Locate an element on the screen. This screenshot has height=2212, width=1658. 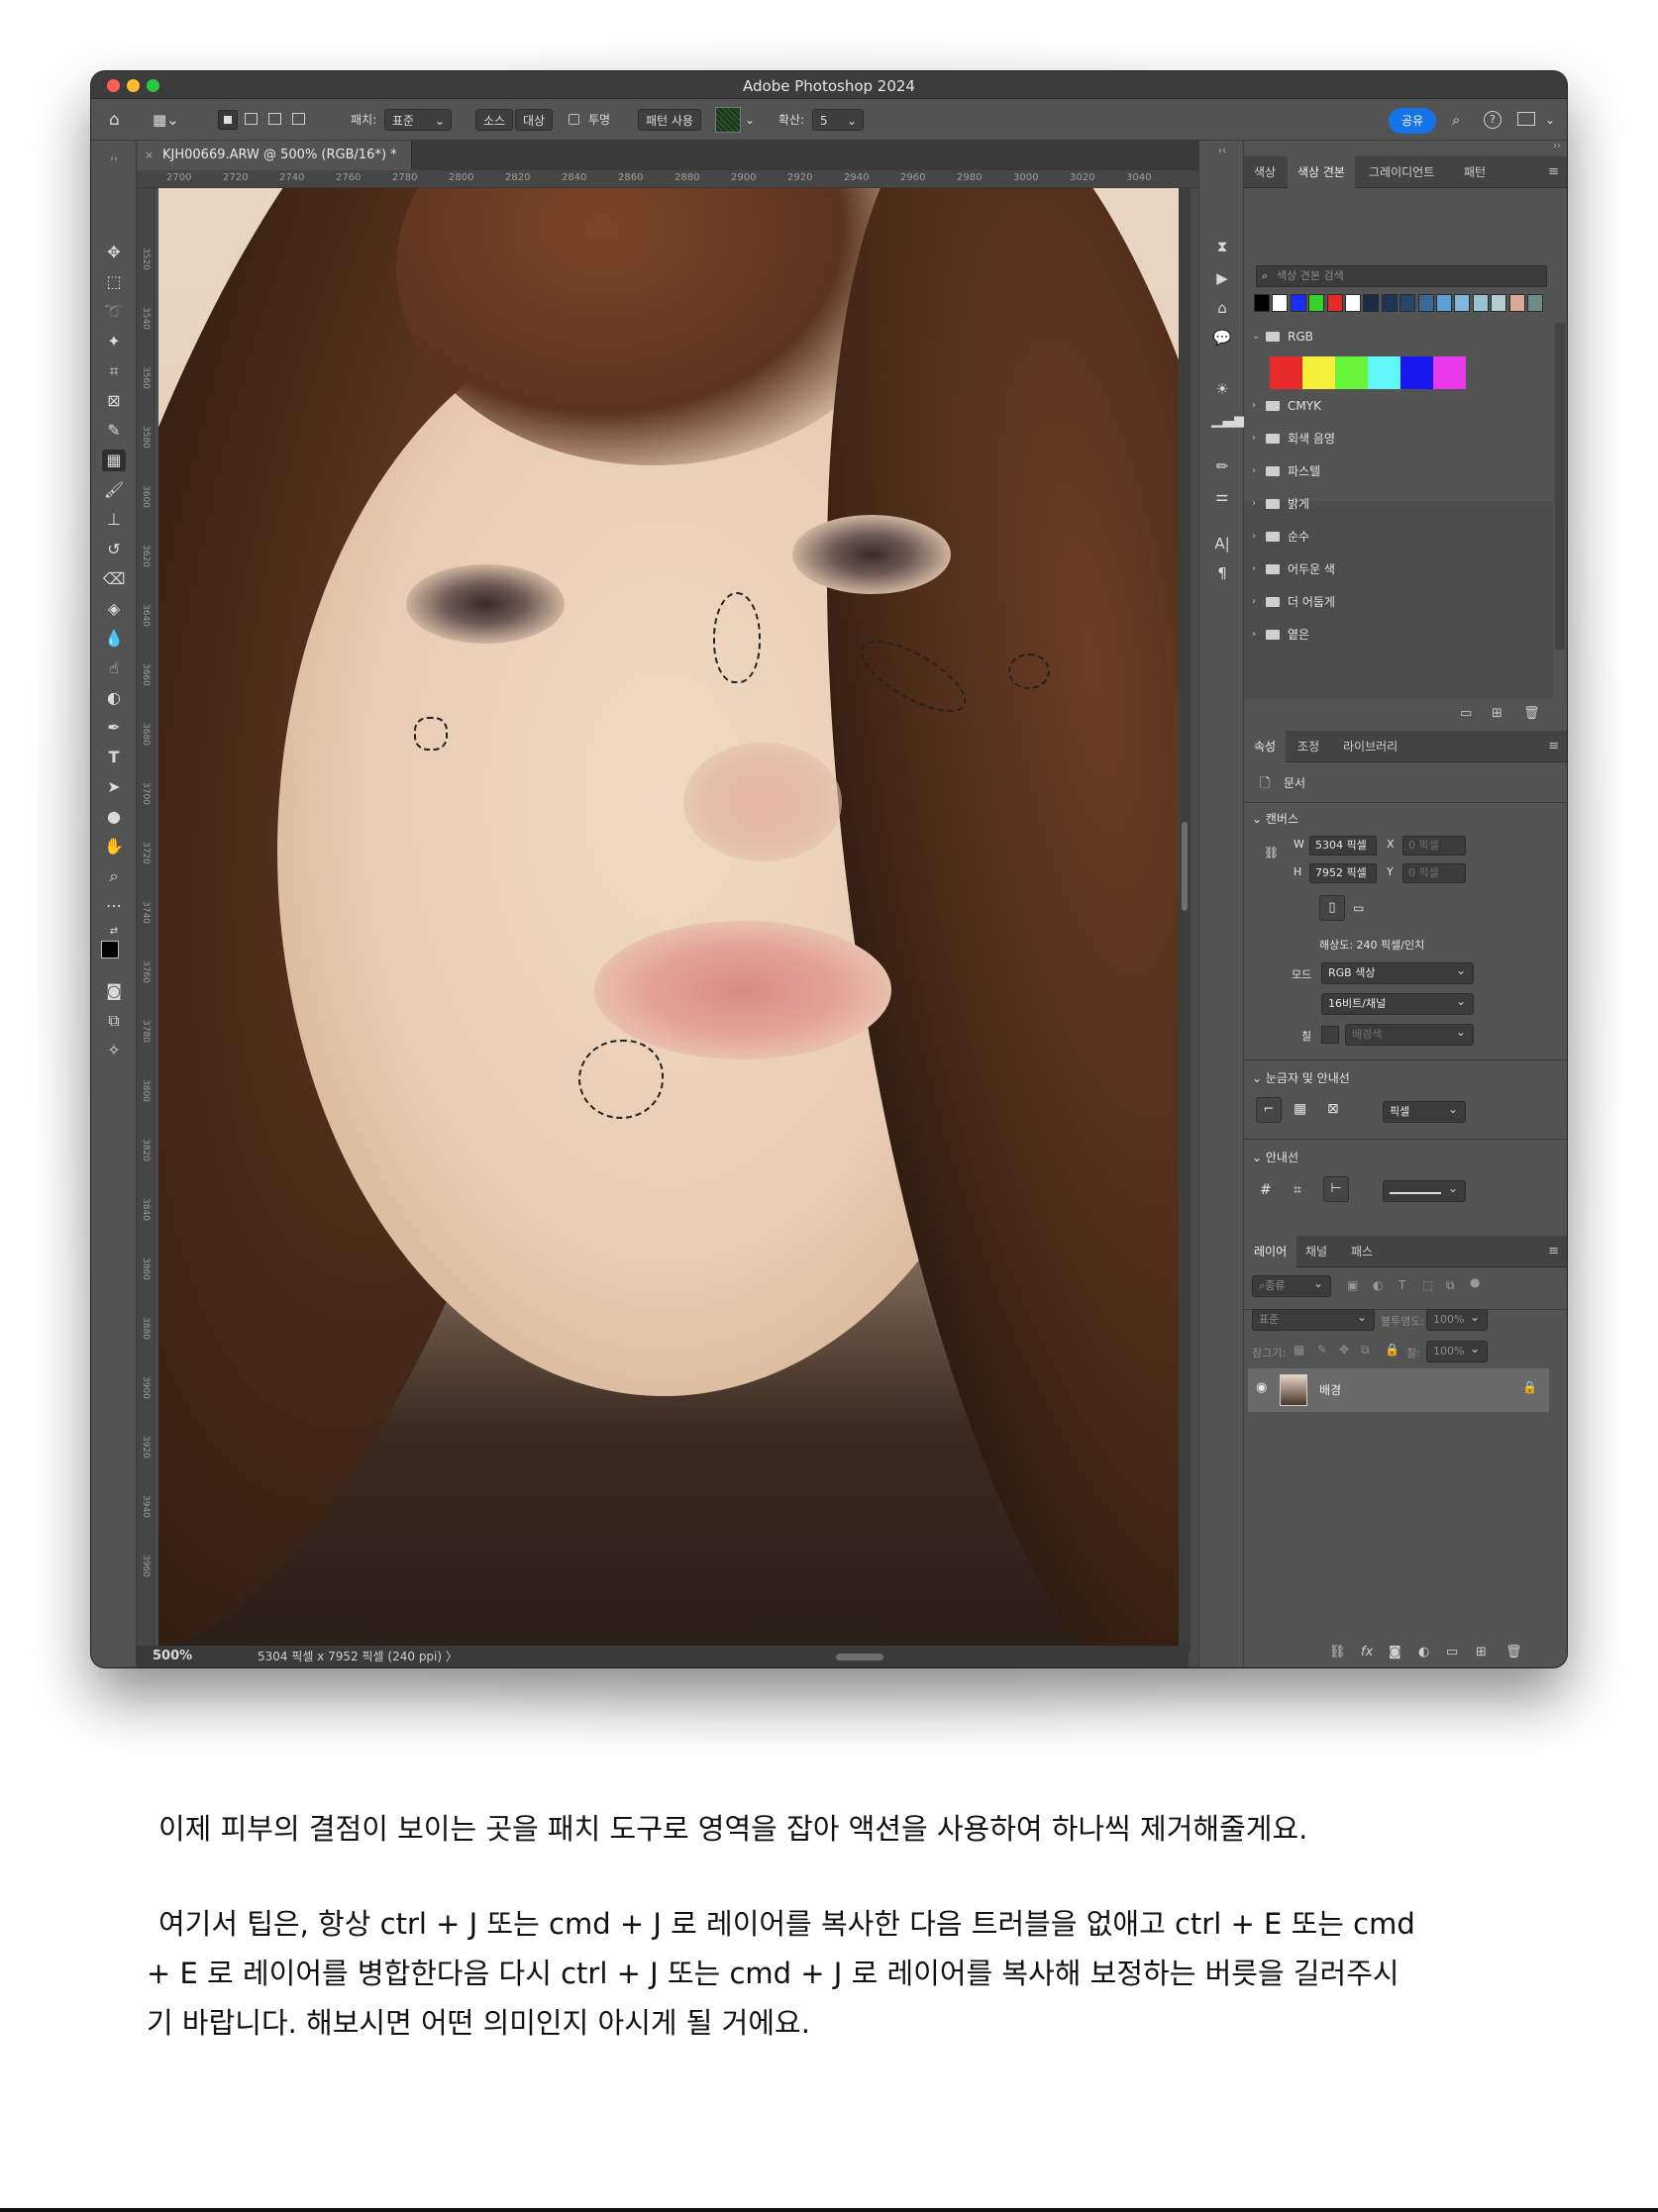
filter-toggle-icon: ● is located at coordinates (1475, 1282).